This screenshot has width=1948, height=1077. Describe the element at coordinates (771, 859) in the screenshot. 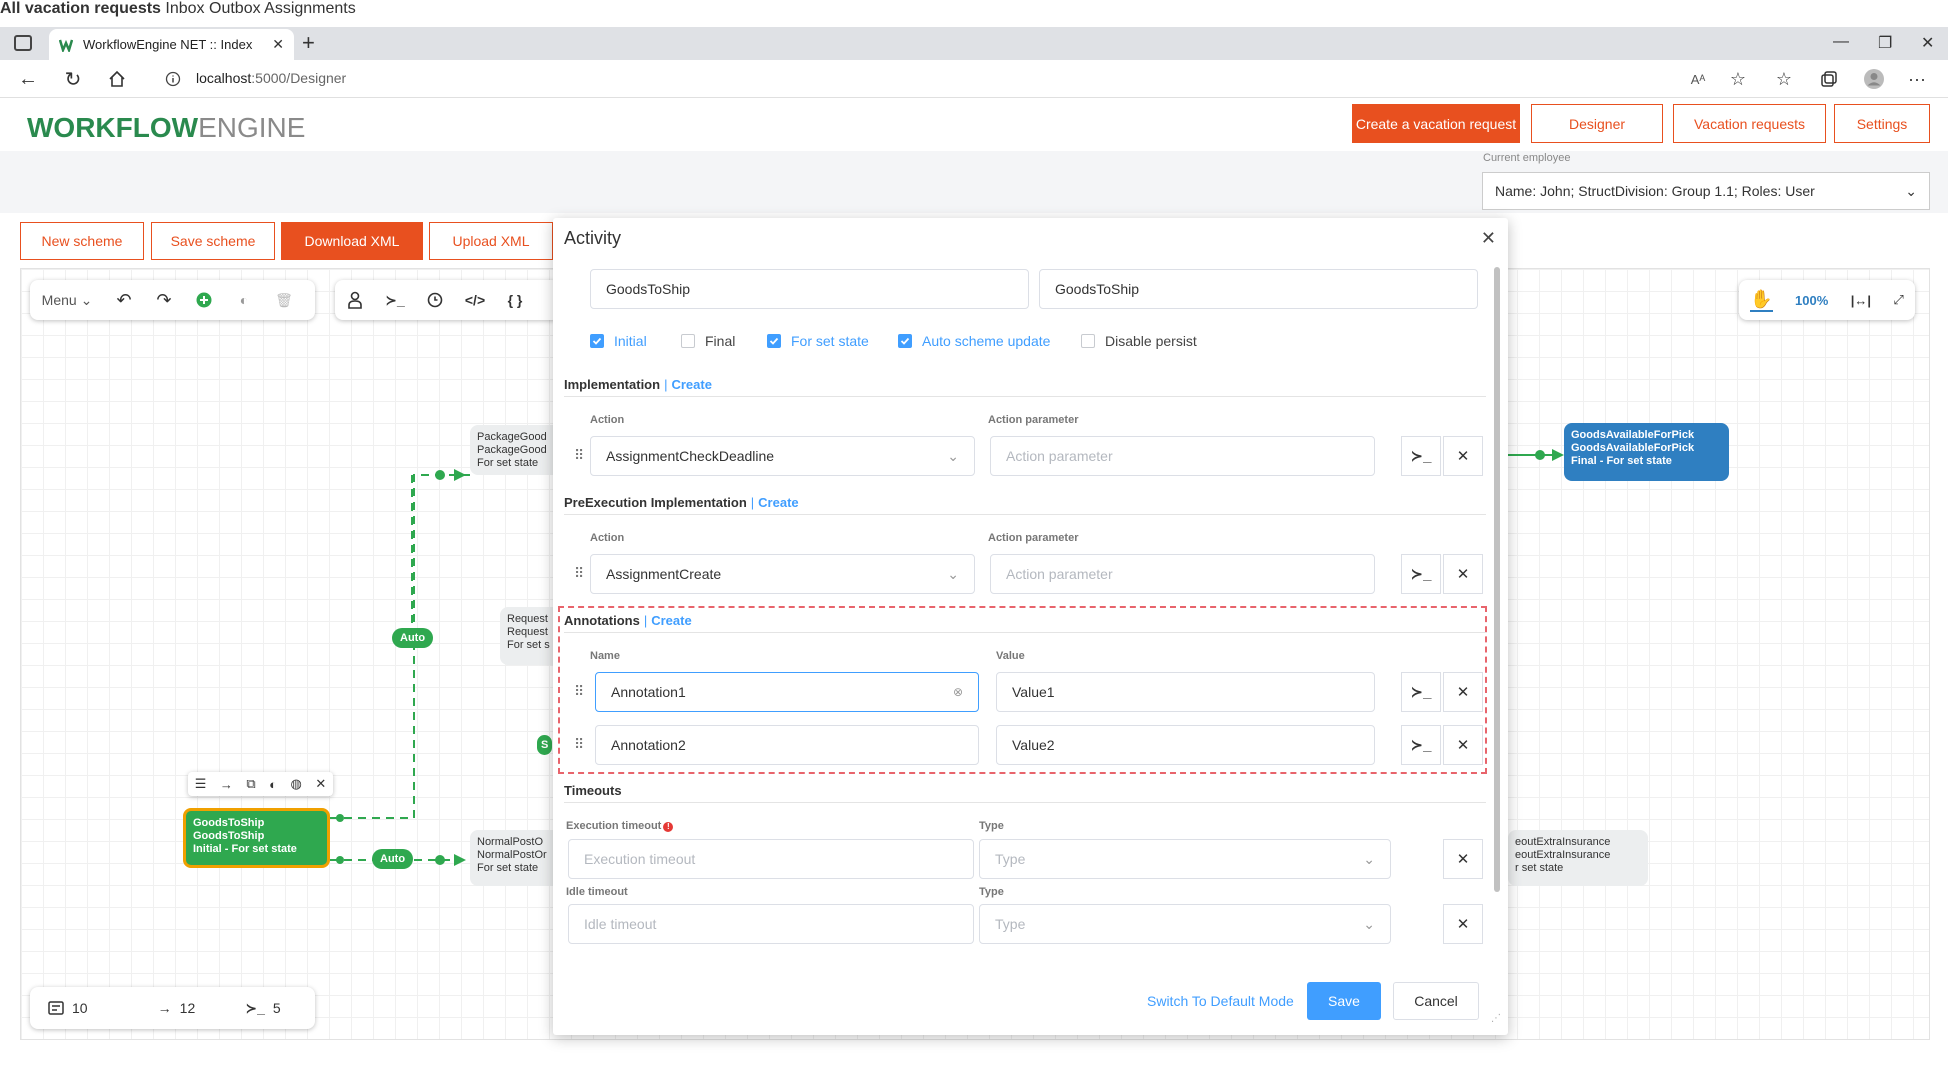

I see `execution-timeout-input: Execution timeout` at that location.